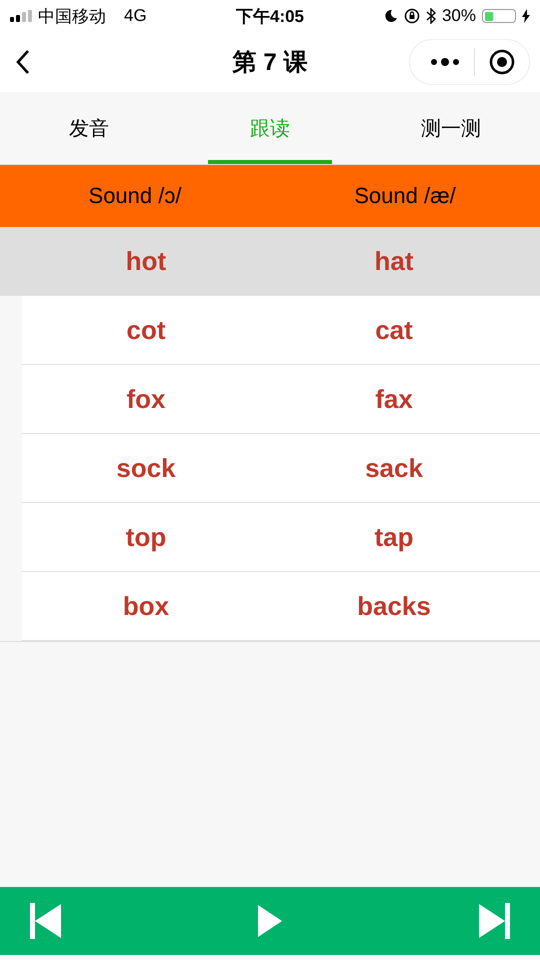  Describe the element at coordinates (135, 16) in the screenshot. I see `network-type: 4G` at that location.